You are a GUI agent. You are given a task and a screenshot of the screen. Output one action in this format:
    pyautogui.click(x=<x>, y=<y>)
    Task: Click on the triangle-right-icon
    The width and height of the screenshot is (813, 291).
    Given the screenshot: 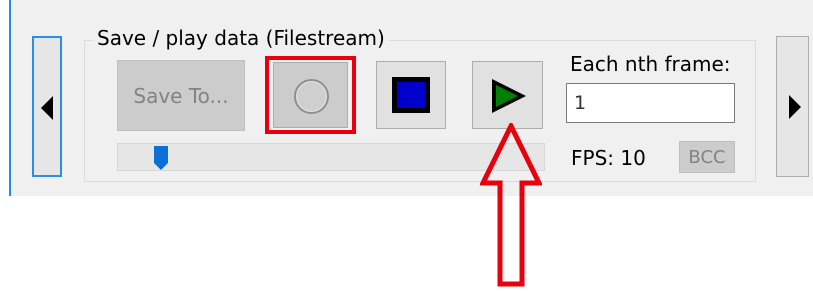 What is the action you would take?
    pyautogui.click(x=795, y=107)
    